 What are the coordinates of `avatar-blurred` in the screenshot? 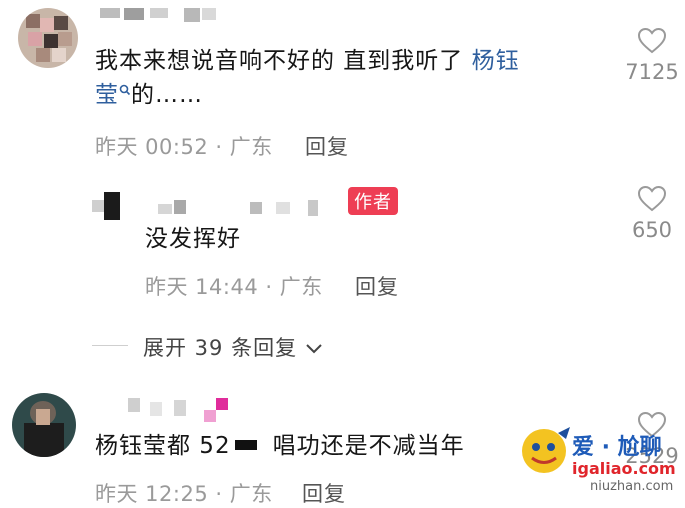 It's located at (110, 206).